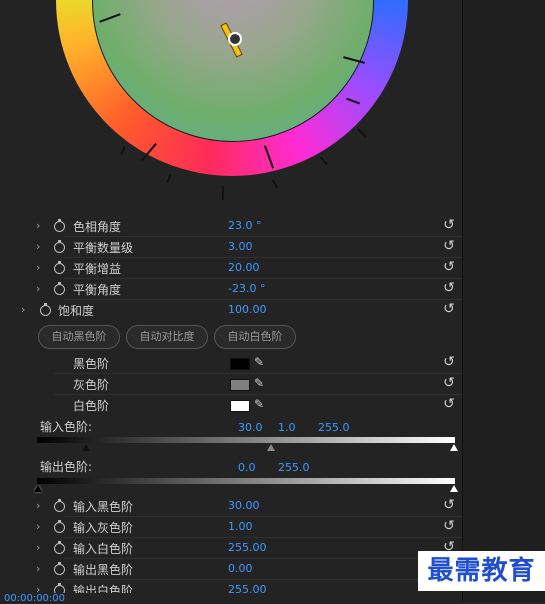 The height and width of the screenshot is (604, 545). What do you see at coordinates (91, 406) in the screenshot?
I see `level-label: 白色阶` at bounding box center [91, 406].